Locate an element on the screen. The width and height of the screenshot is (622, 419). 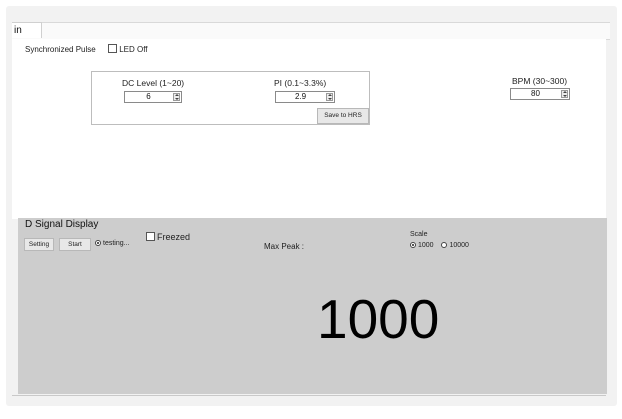
bpm-value: 80 is located at coordinates (535, 93).